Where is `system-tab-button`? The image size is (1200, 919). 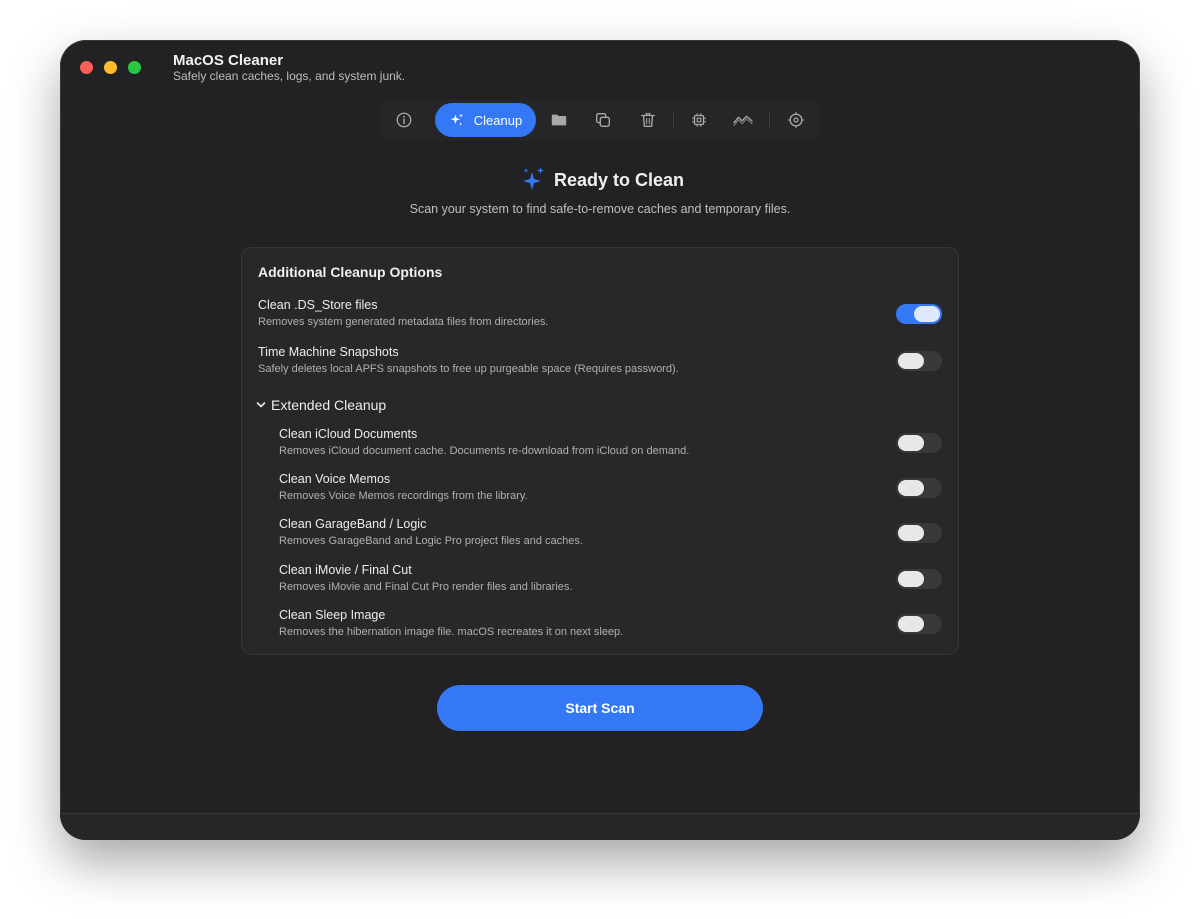 system-tab-button is located at coordinates (699, 120).